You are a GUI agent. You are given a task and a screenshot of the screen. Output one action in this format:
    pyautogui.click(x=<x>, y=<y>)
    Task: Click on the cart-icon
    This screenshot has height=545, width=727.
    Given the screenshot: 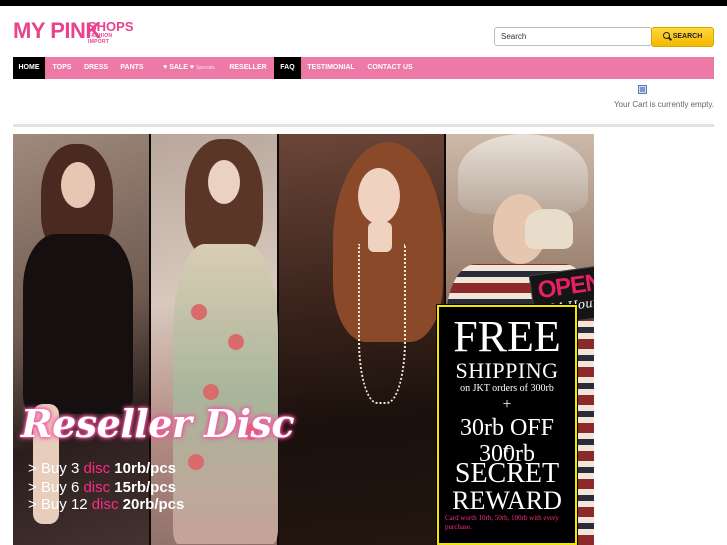 What is the action you would take?
    pyautogui.click(x=642, y=89)
    